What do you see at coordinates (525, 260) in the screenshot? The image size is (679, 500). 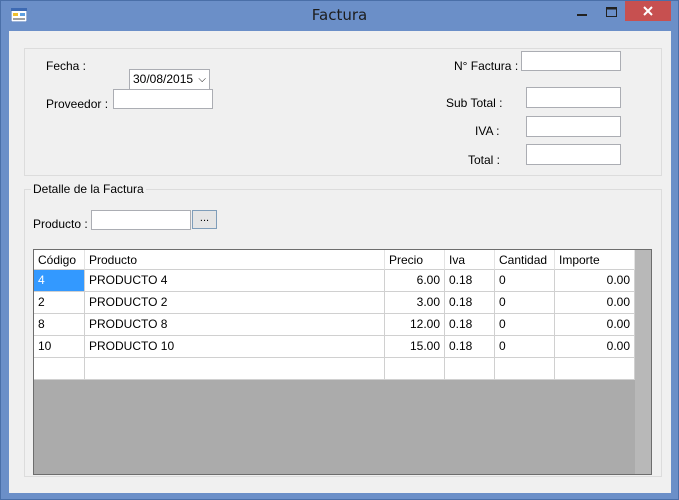 I see `column-header-cantidad: Cantidad` at bounding box center [525, 260].